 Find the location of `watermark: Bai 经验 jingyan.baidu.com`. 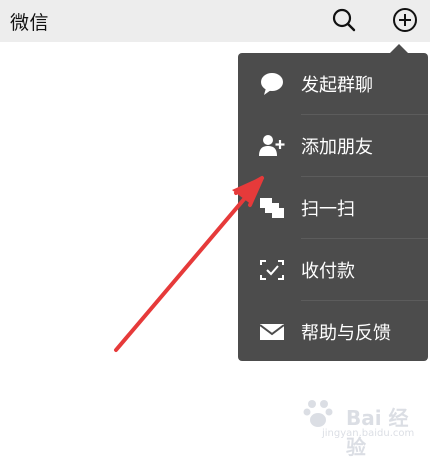

watermark: Bai 经验 jingyan.baidu.com is located at coordinates (364, 427).